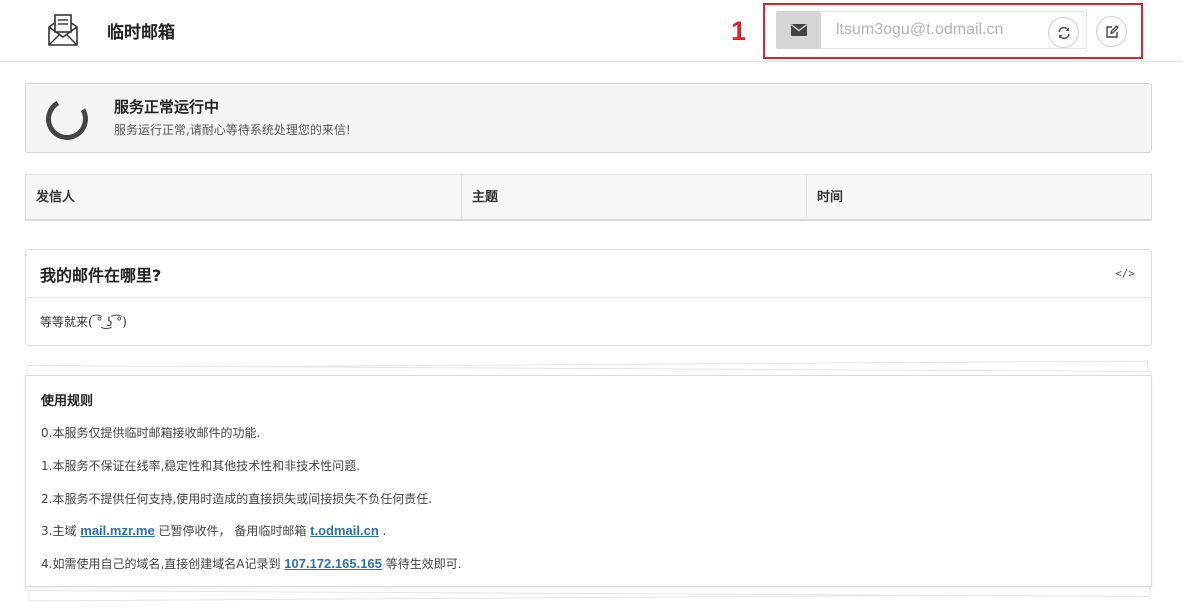 The height and width of the screenshot is (608, 1183). What do you see at coordinates (151, 433) in the screenshot?
I see `rule-item: 0.本服务仅提供临时邮箱接收邮件的功能.` at bounding box center [151, 433].